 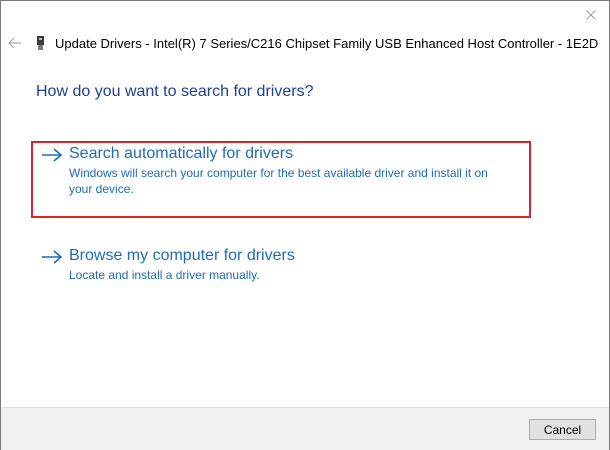 I want to click on back-button, so click(x=15, y=43).